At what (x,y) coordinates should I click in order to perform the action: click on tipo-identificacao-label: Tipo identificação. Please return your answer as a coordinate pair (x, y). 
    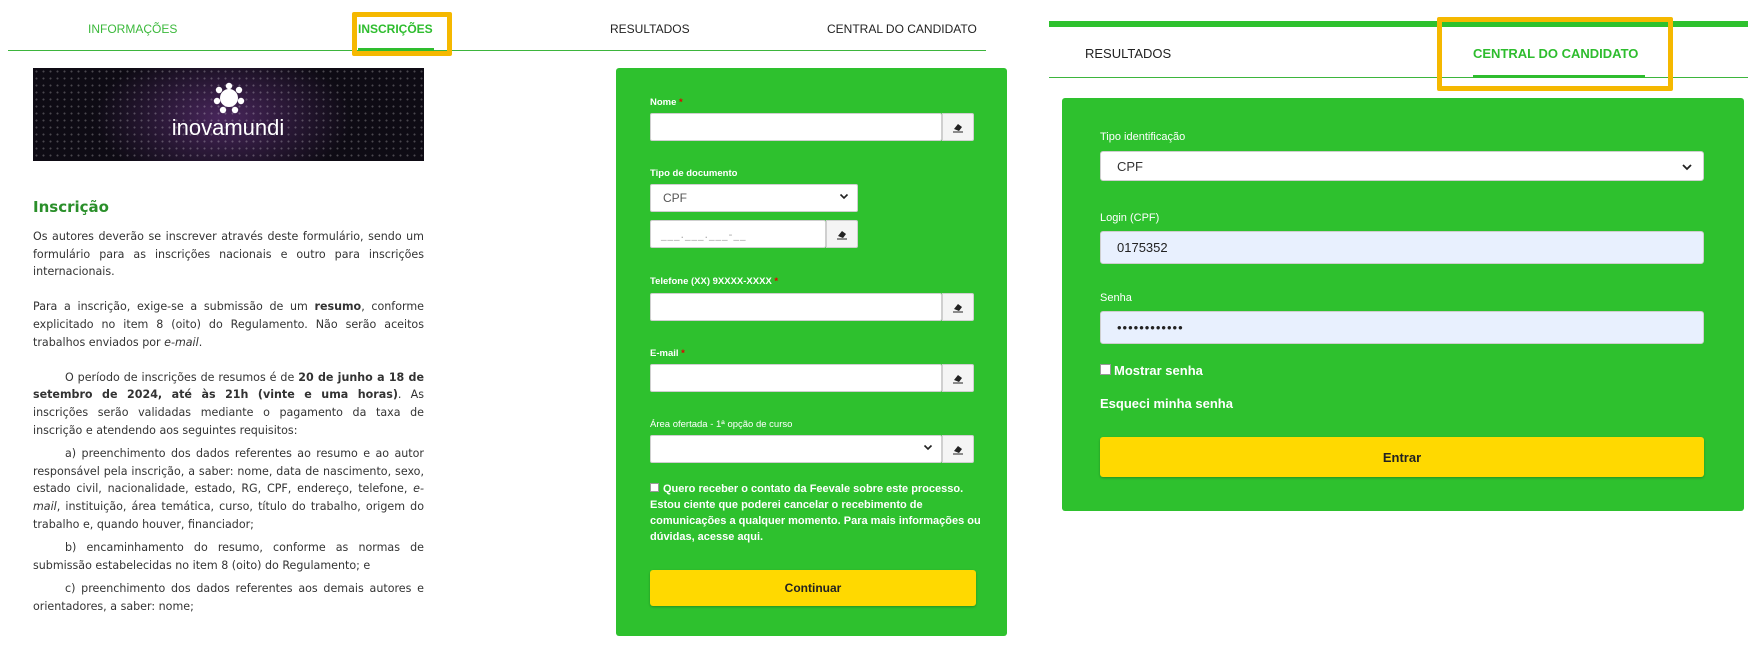
    Looking at the image, I should click on (1143, 137).